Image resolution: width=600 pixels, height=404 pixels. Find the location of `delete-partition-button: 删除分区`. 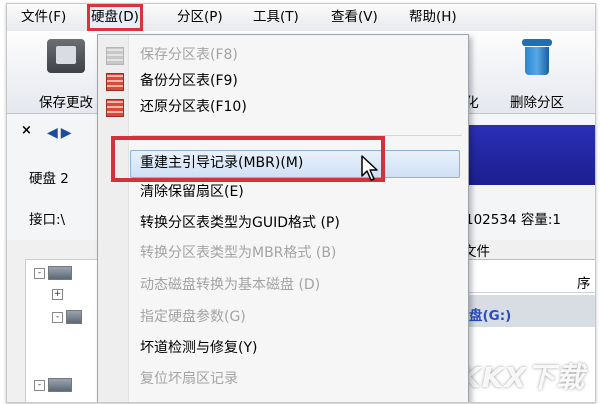

delete-partition-button: 删除分区 is located at coordinates (537, 75).